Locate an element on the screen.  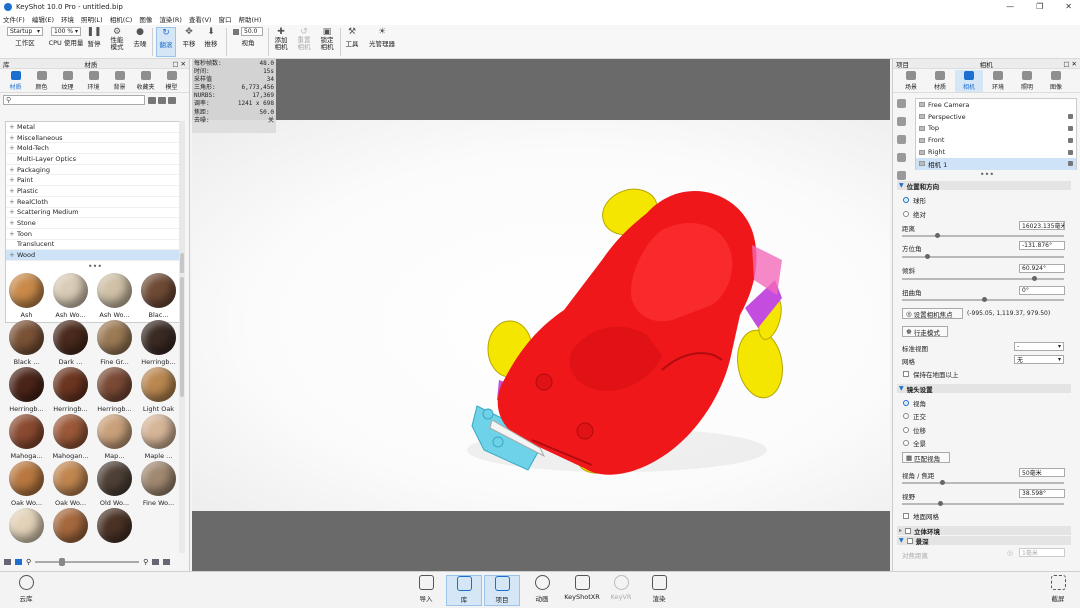
camera-list-item: Free Camera is located at coordinates (996, 105).